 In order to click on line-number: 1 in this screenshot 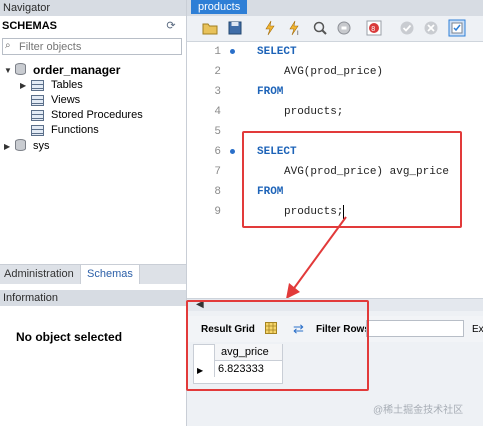, I will do `click(217, 52)`.